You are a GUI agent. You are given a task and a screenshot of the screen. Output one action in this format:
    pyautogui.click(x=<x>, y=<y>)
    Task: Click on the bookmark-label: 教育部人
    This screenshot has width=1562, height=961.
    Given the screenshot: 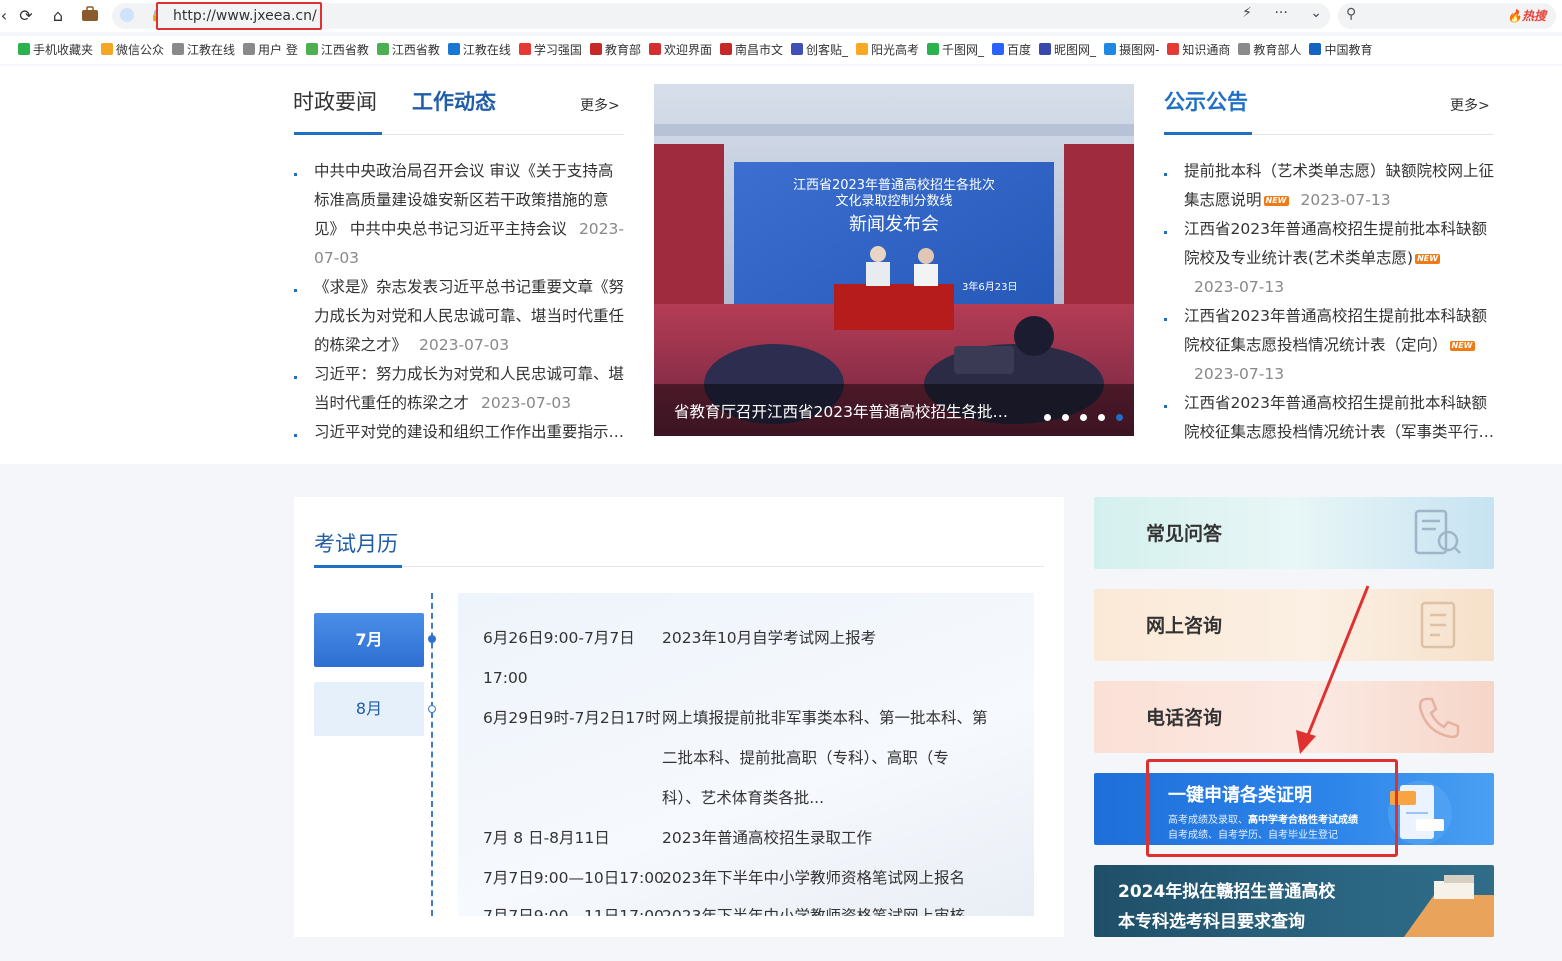 What is the action you would take?
    pyautogui.click(x=1277, y=50)
    